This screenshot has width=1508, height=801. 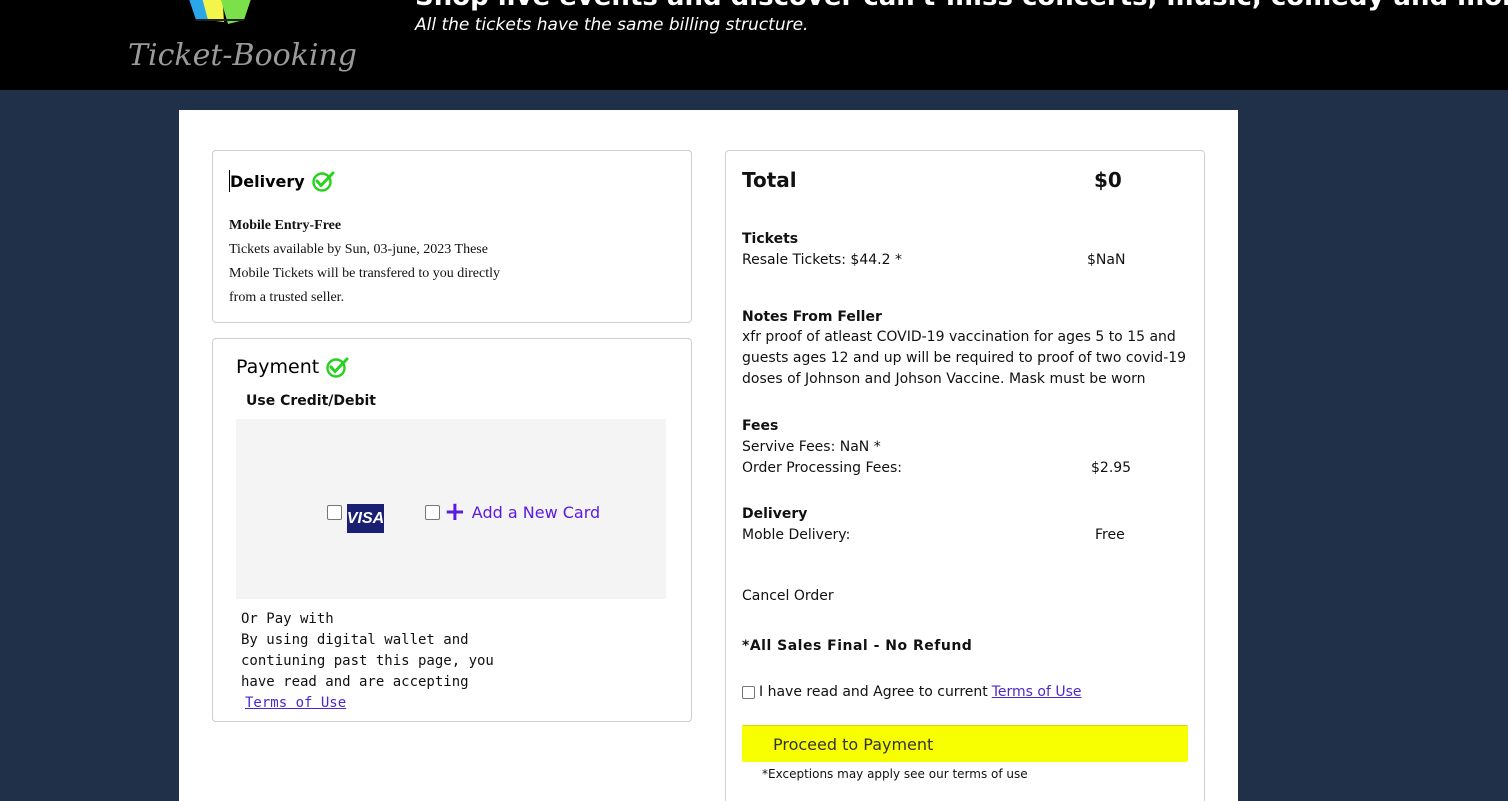 What do you see at coordinates (822, 468) in the screenshot?
I see `processing-fee-label: Order Processing Fees:` at bounding box center [822, 468].